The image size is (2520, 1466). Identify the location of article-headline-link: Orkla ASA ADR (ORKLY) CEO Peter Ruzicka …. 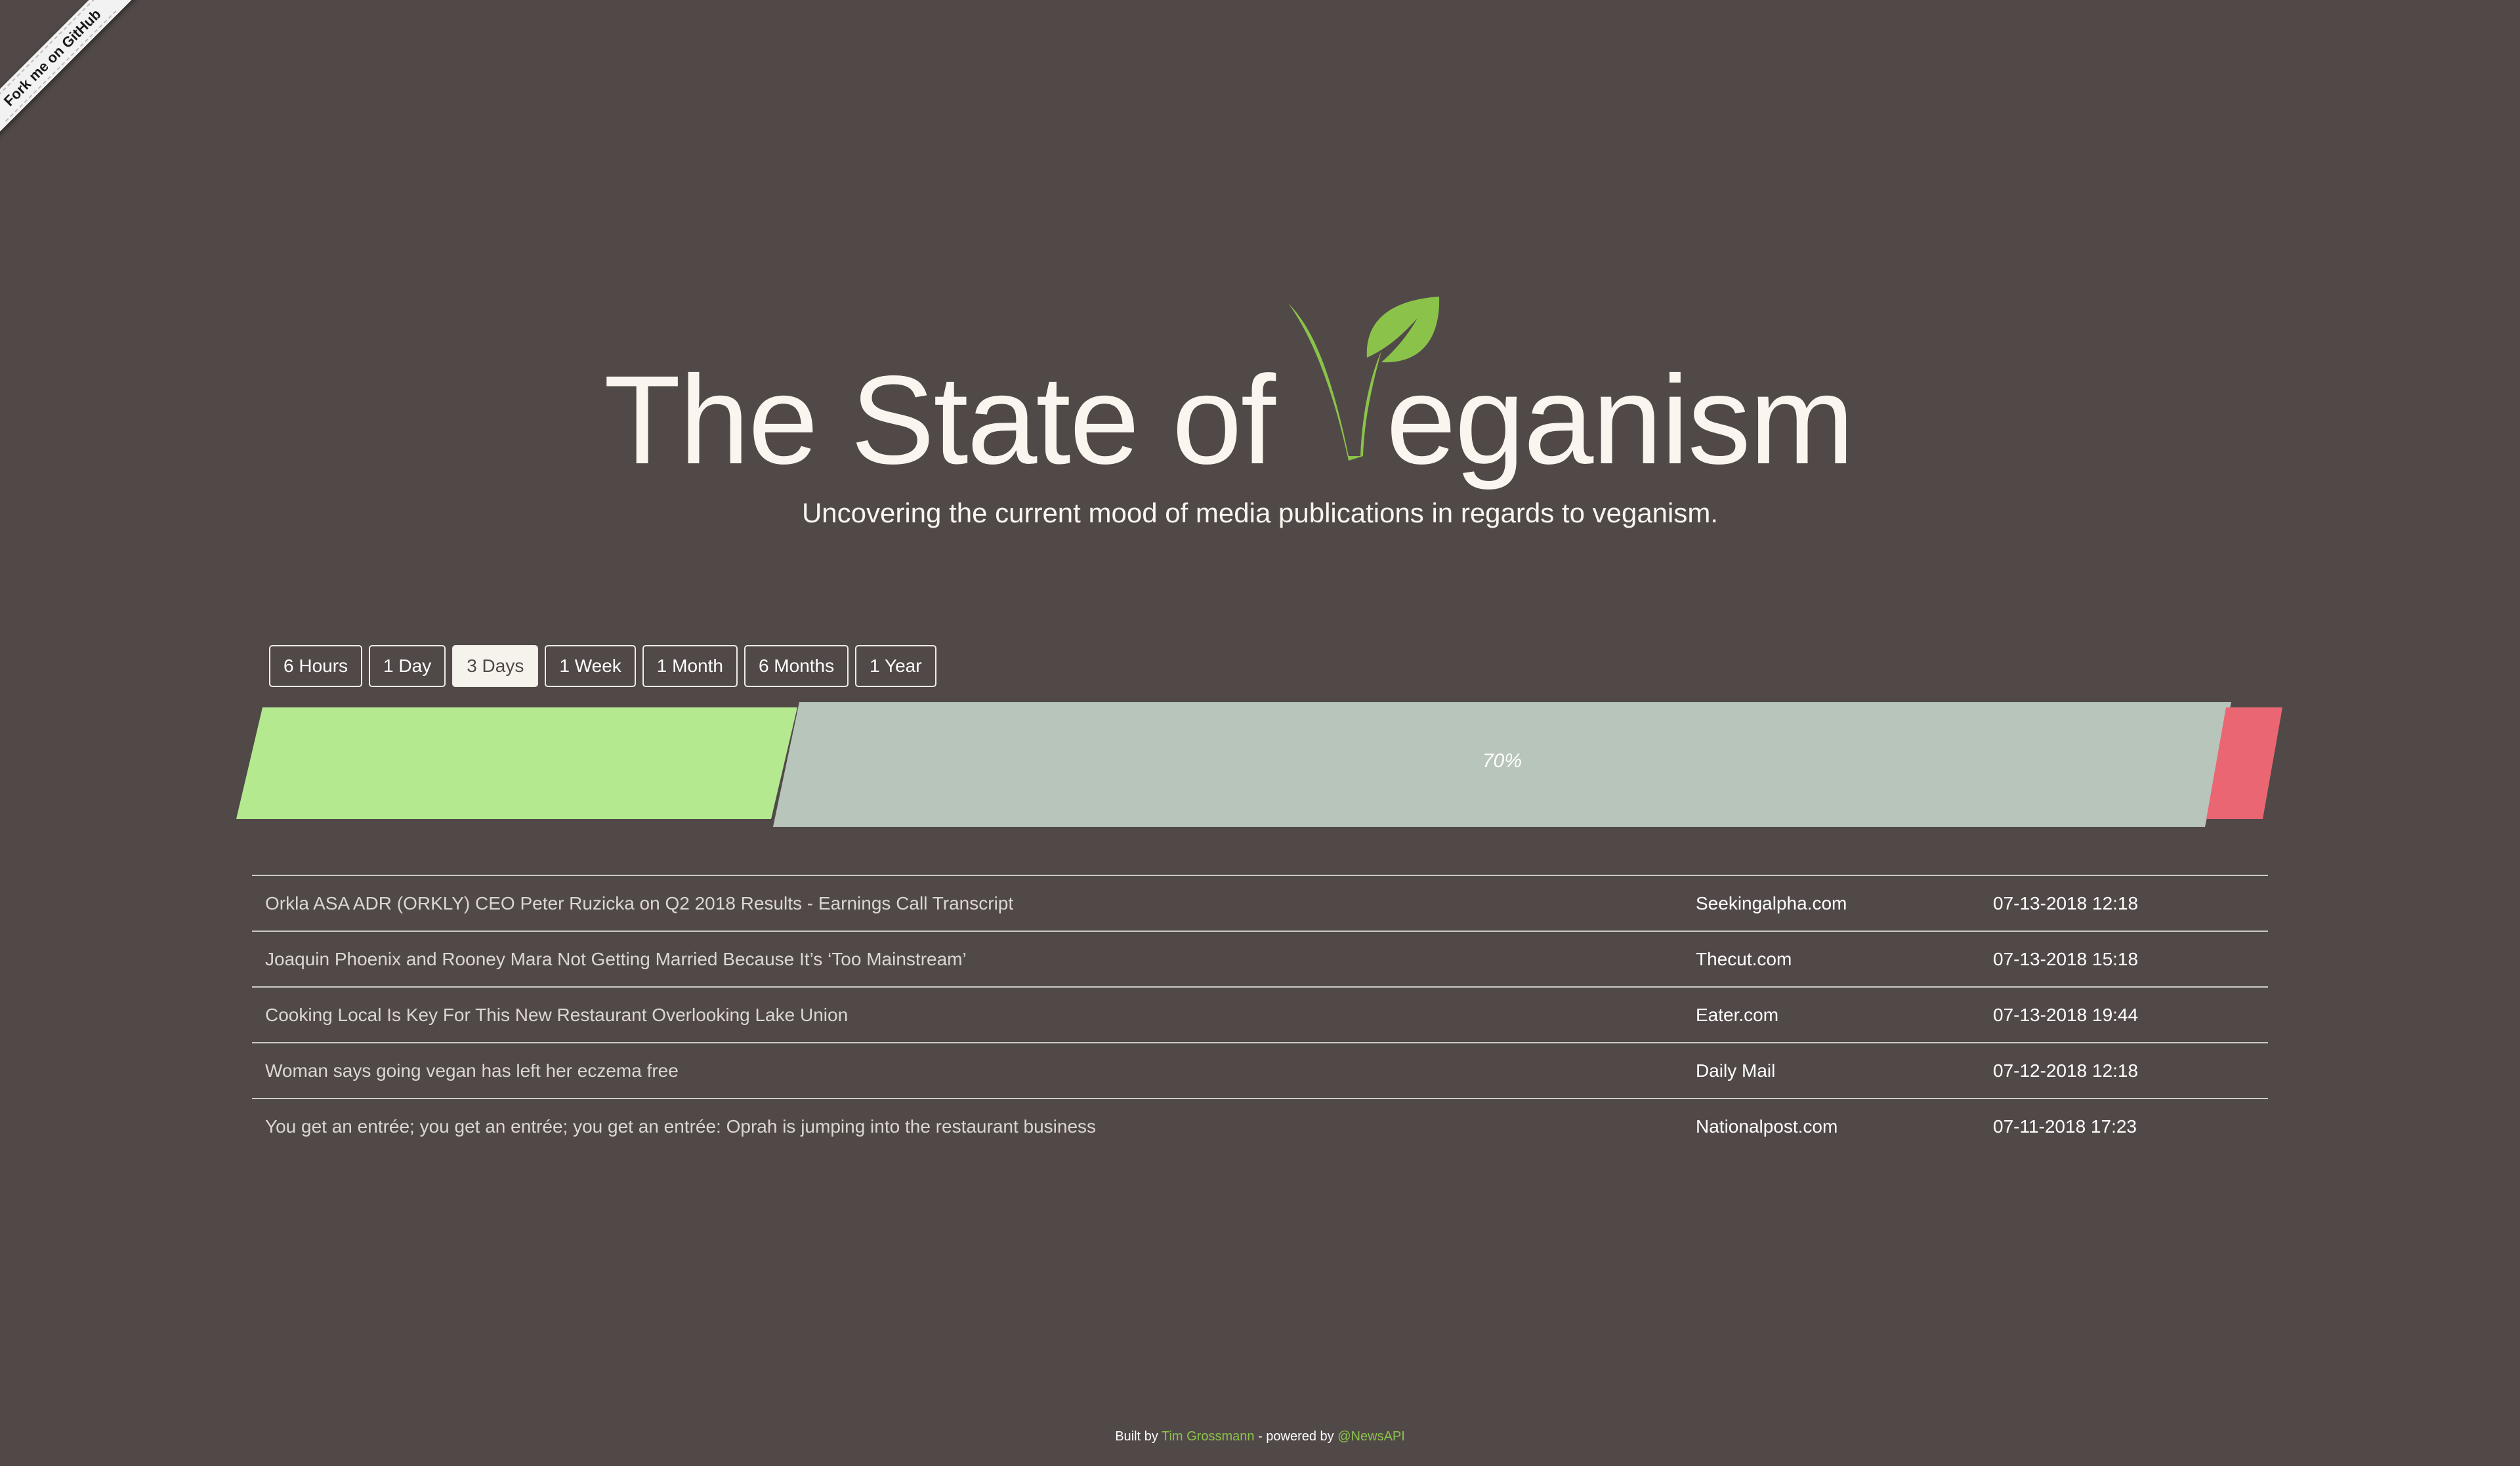
(974, 903).